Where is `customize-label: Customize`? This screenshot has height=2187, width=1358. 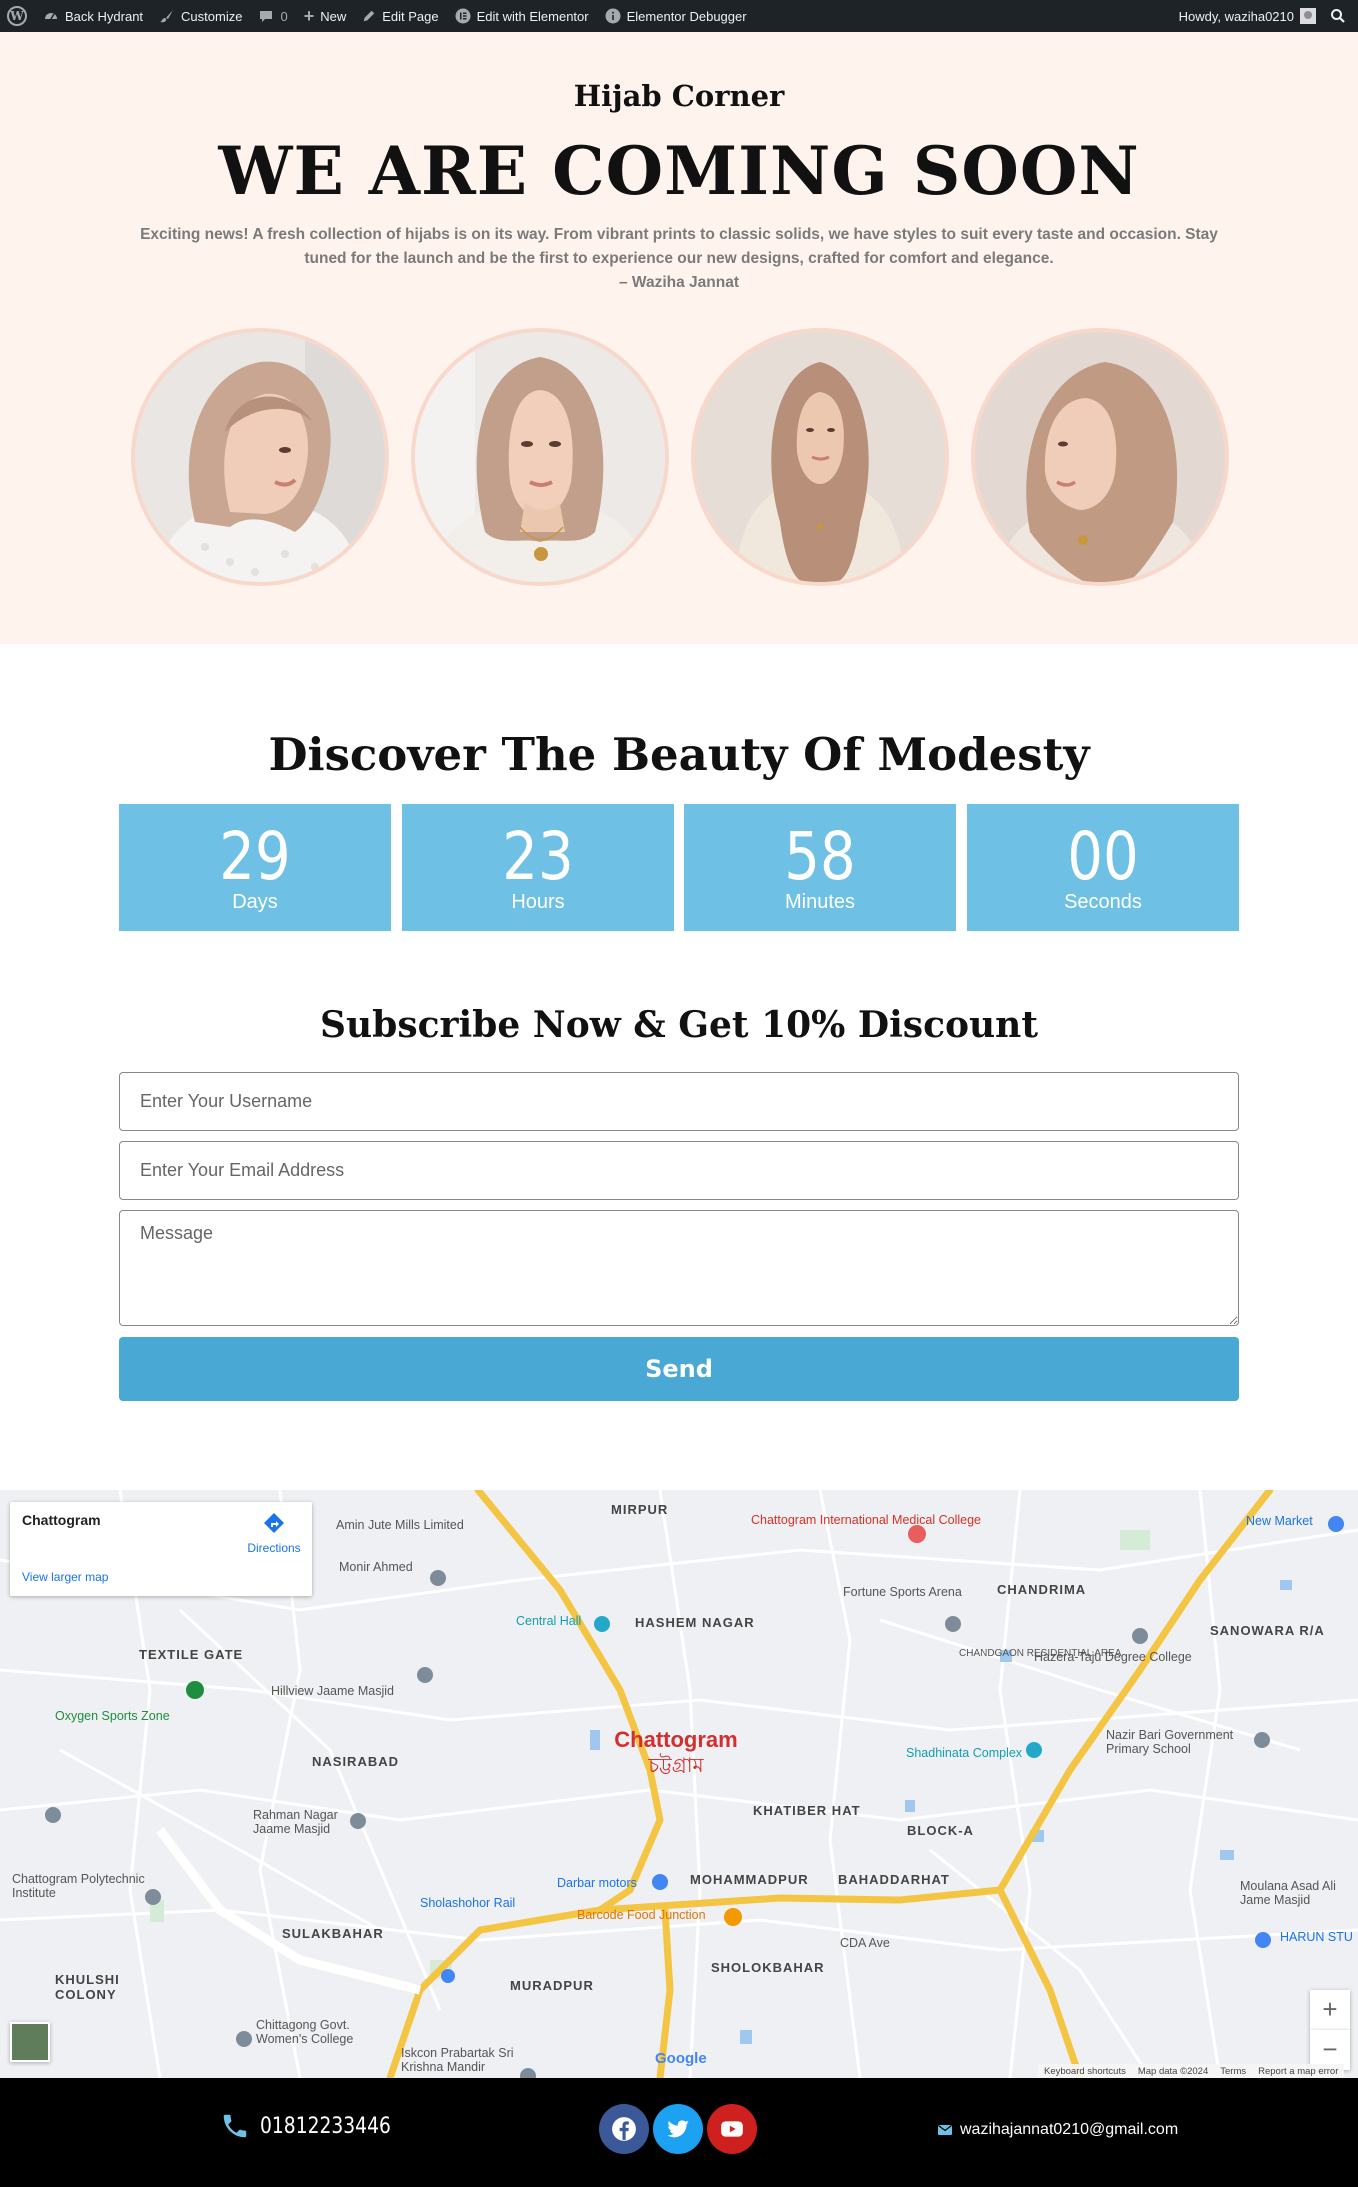 customize-label: Customize is located at coordinates (212, 16).